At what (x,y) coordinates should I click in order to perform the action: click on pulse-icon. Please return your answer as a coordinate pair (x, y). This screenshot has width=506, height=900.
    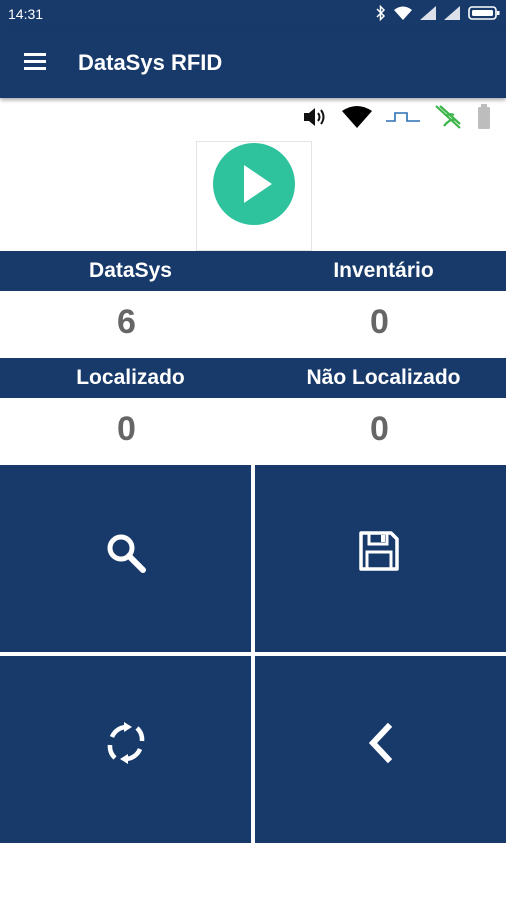
    Looking at the image, I should click on (403, 119).